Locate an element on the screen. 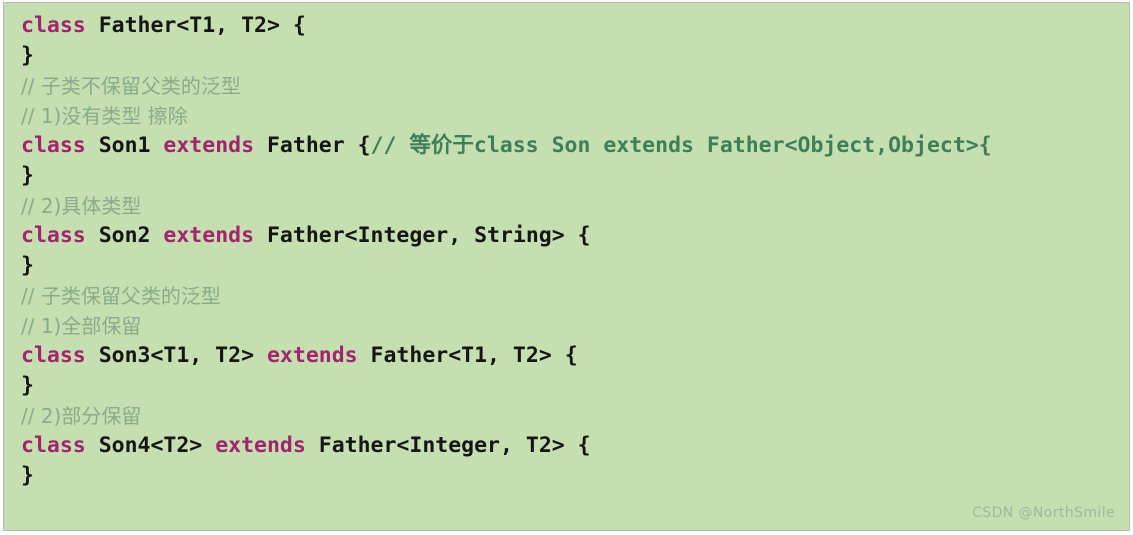 The width and height of the screenshot is (1133, 535). code-token-comment-inline: // is located at coordinates (390, 145).